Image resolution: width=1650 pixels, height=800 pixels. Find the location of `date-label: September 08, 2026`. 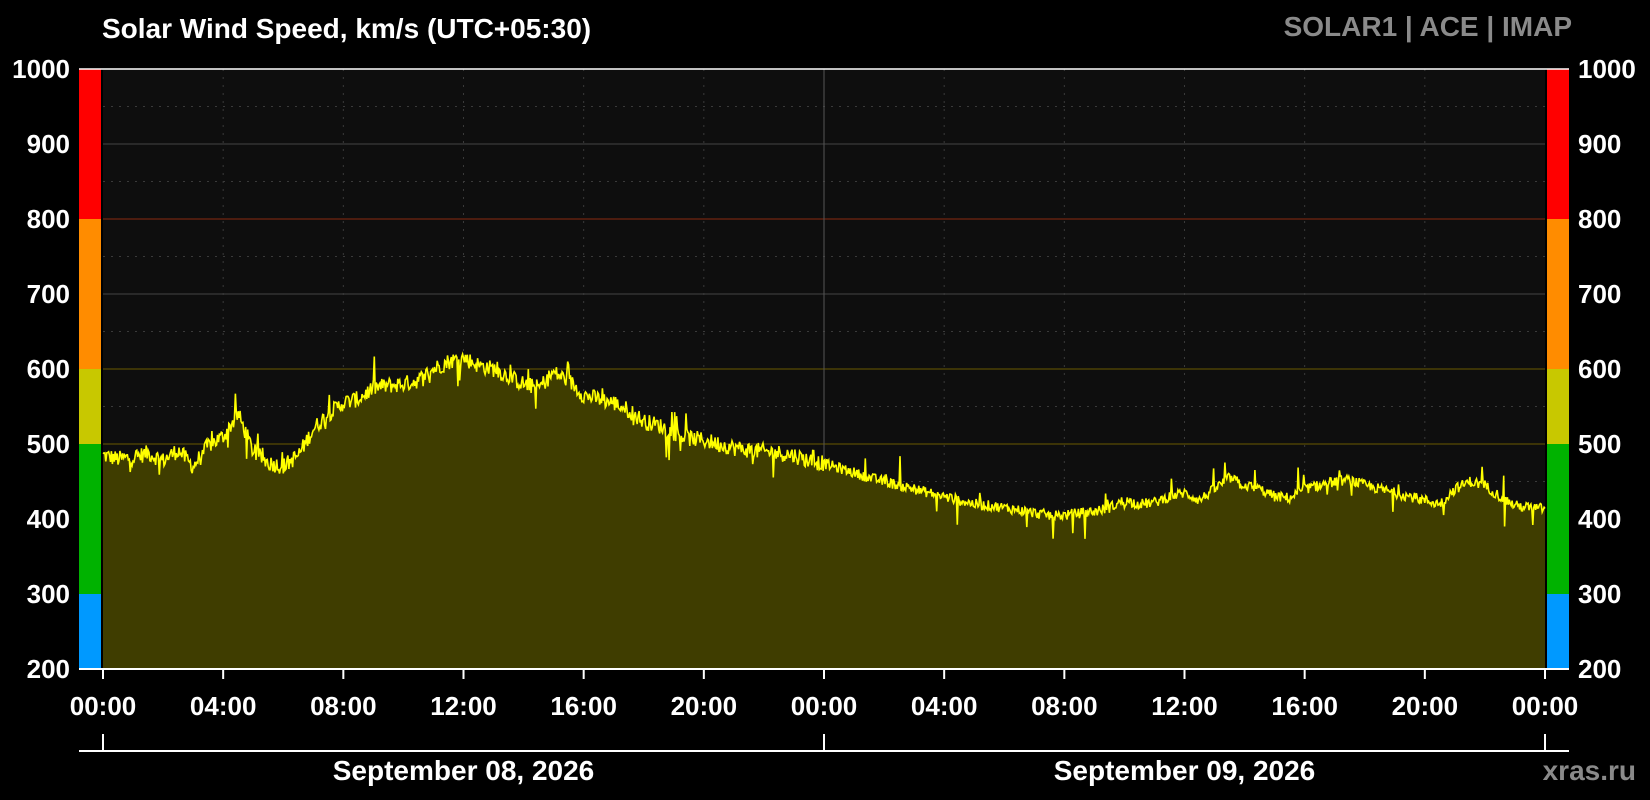

date-label: September 08, 2026 is located at coordinates (464, 770).